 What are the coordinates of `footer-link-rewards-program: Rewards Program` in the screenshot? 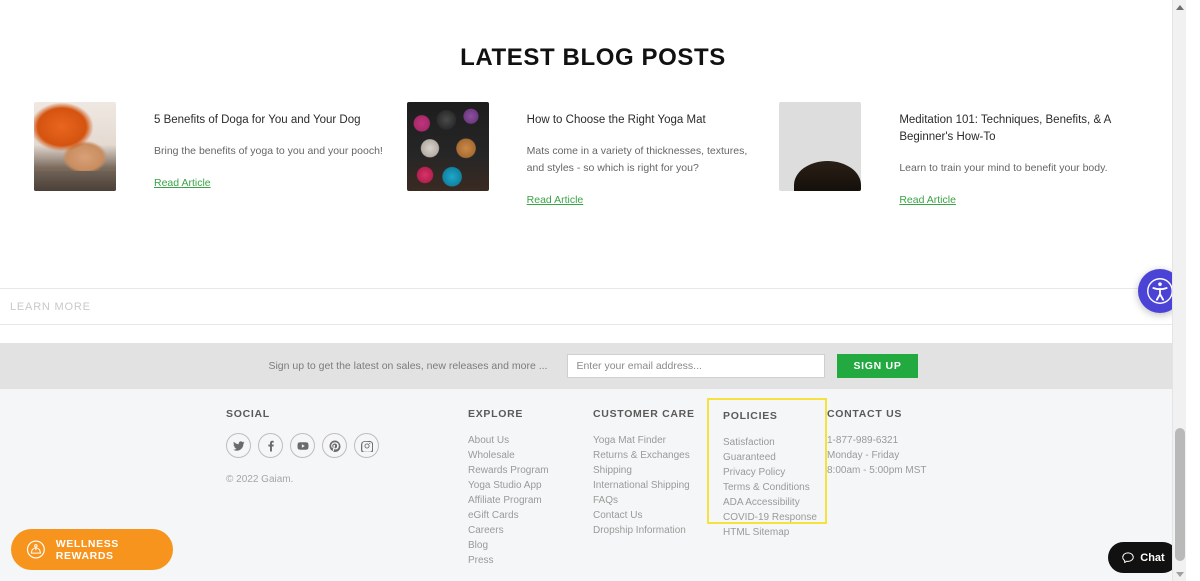 It's located at (530, 470).